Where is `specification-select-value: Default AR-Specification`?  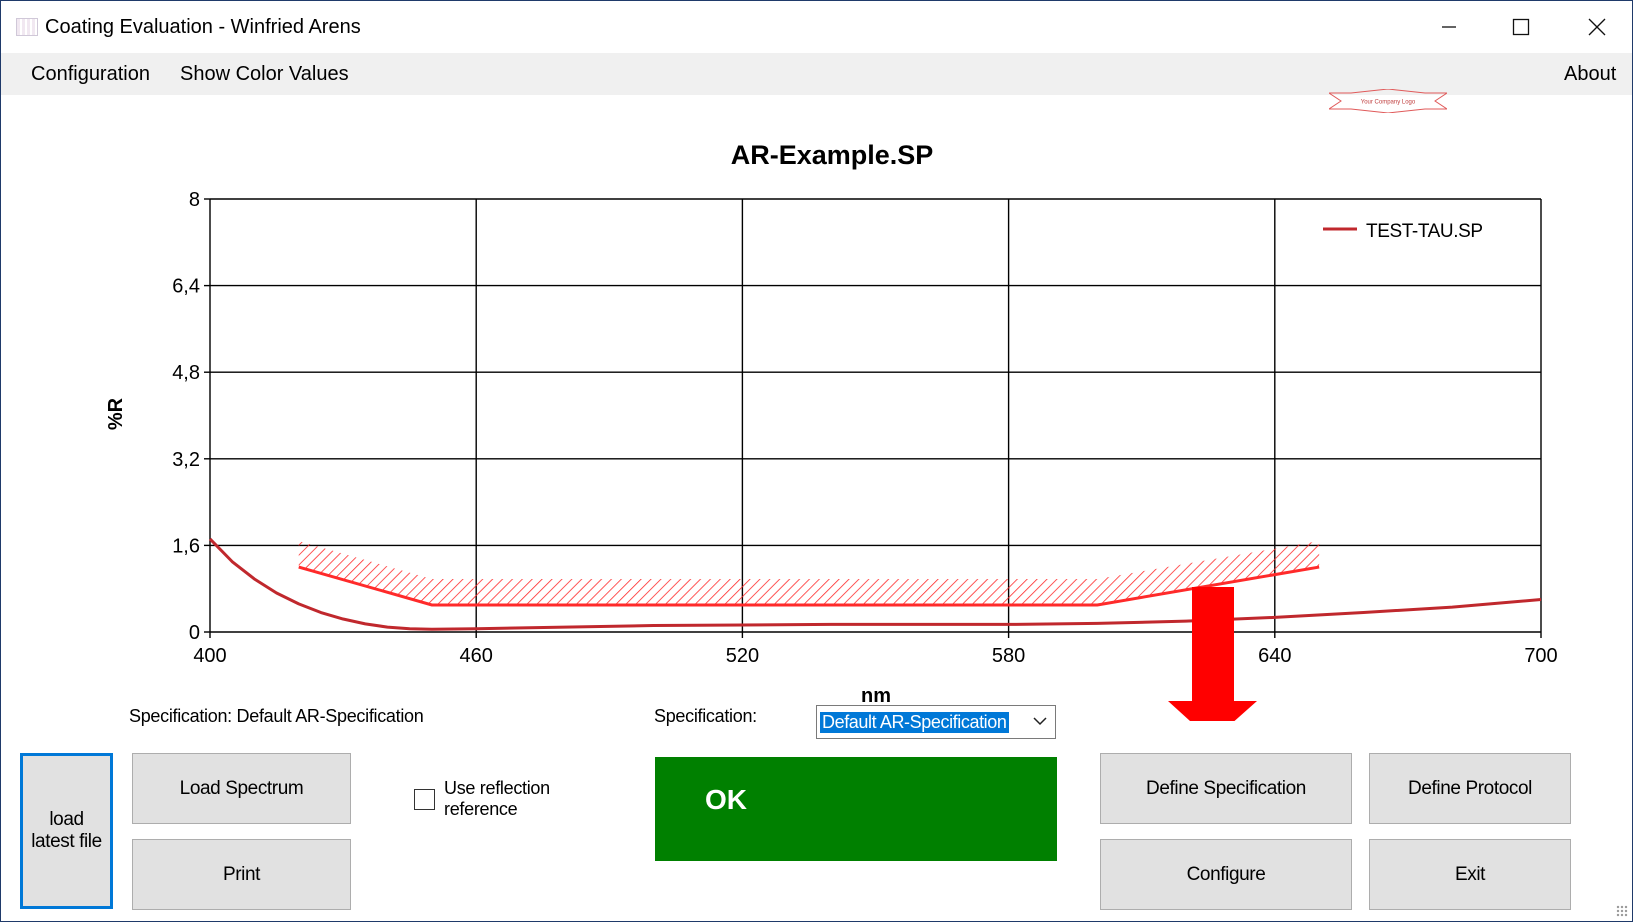 specification-select-value: Default AR-Specification is located at coordinates (914, 722).